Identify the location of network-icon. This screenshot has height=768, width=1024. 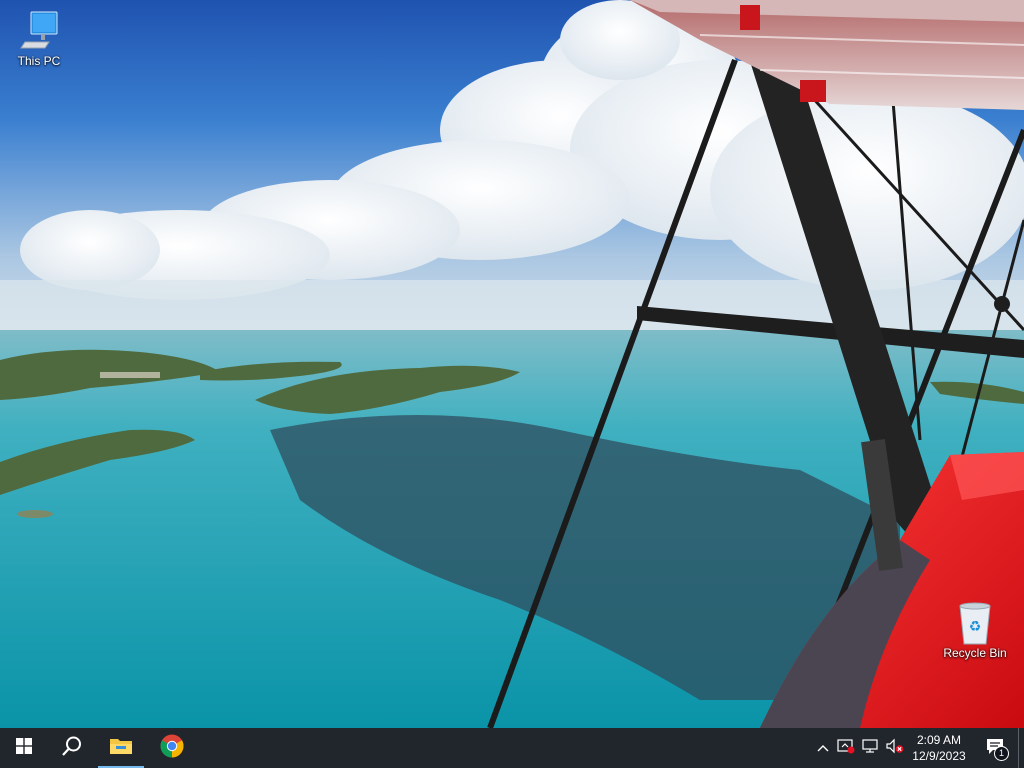
(870, 748).